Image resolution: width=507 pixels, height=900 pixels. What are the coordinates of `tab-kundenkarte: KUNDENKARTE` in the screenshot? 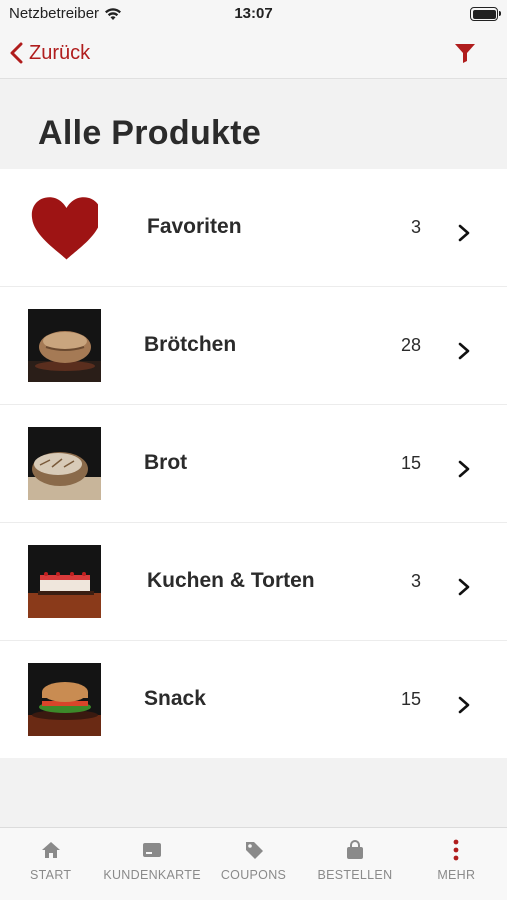 It's located at (151, 864).